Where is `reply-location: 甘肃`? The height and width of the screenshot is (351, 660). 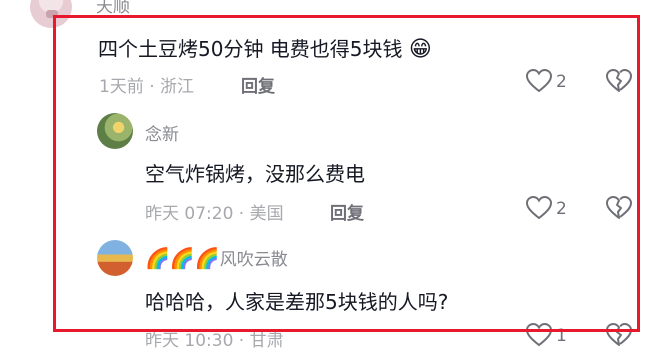
reply-location: 甘肃 is located at coordinates (266, 341).